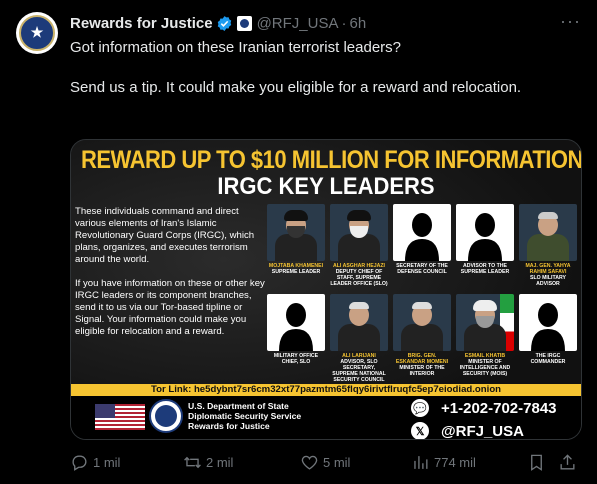 This screenshot has height=484, width=597. Describe the element at coordinates (421, 462) in the screenshot. I see `views-icon` at that location.